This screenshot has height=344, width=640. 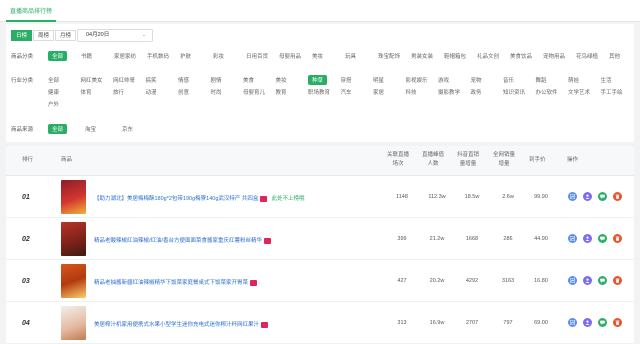 What do you see at coordinates (587, 56) in the screenshot?
I see `category-chip-16: 花鸟绿植` at bounding box center [587, 56].